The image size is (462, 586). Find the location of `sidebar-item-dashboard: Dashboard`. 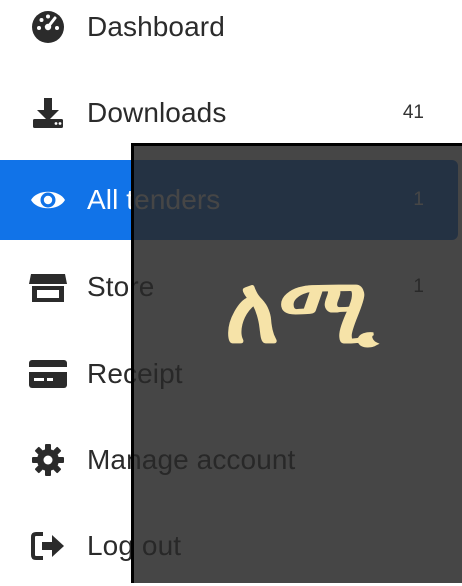

sidebar-item-dashboard: Dashboard is located at coordinates (229, 33).